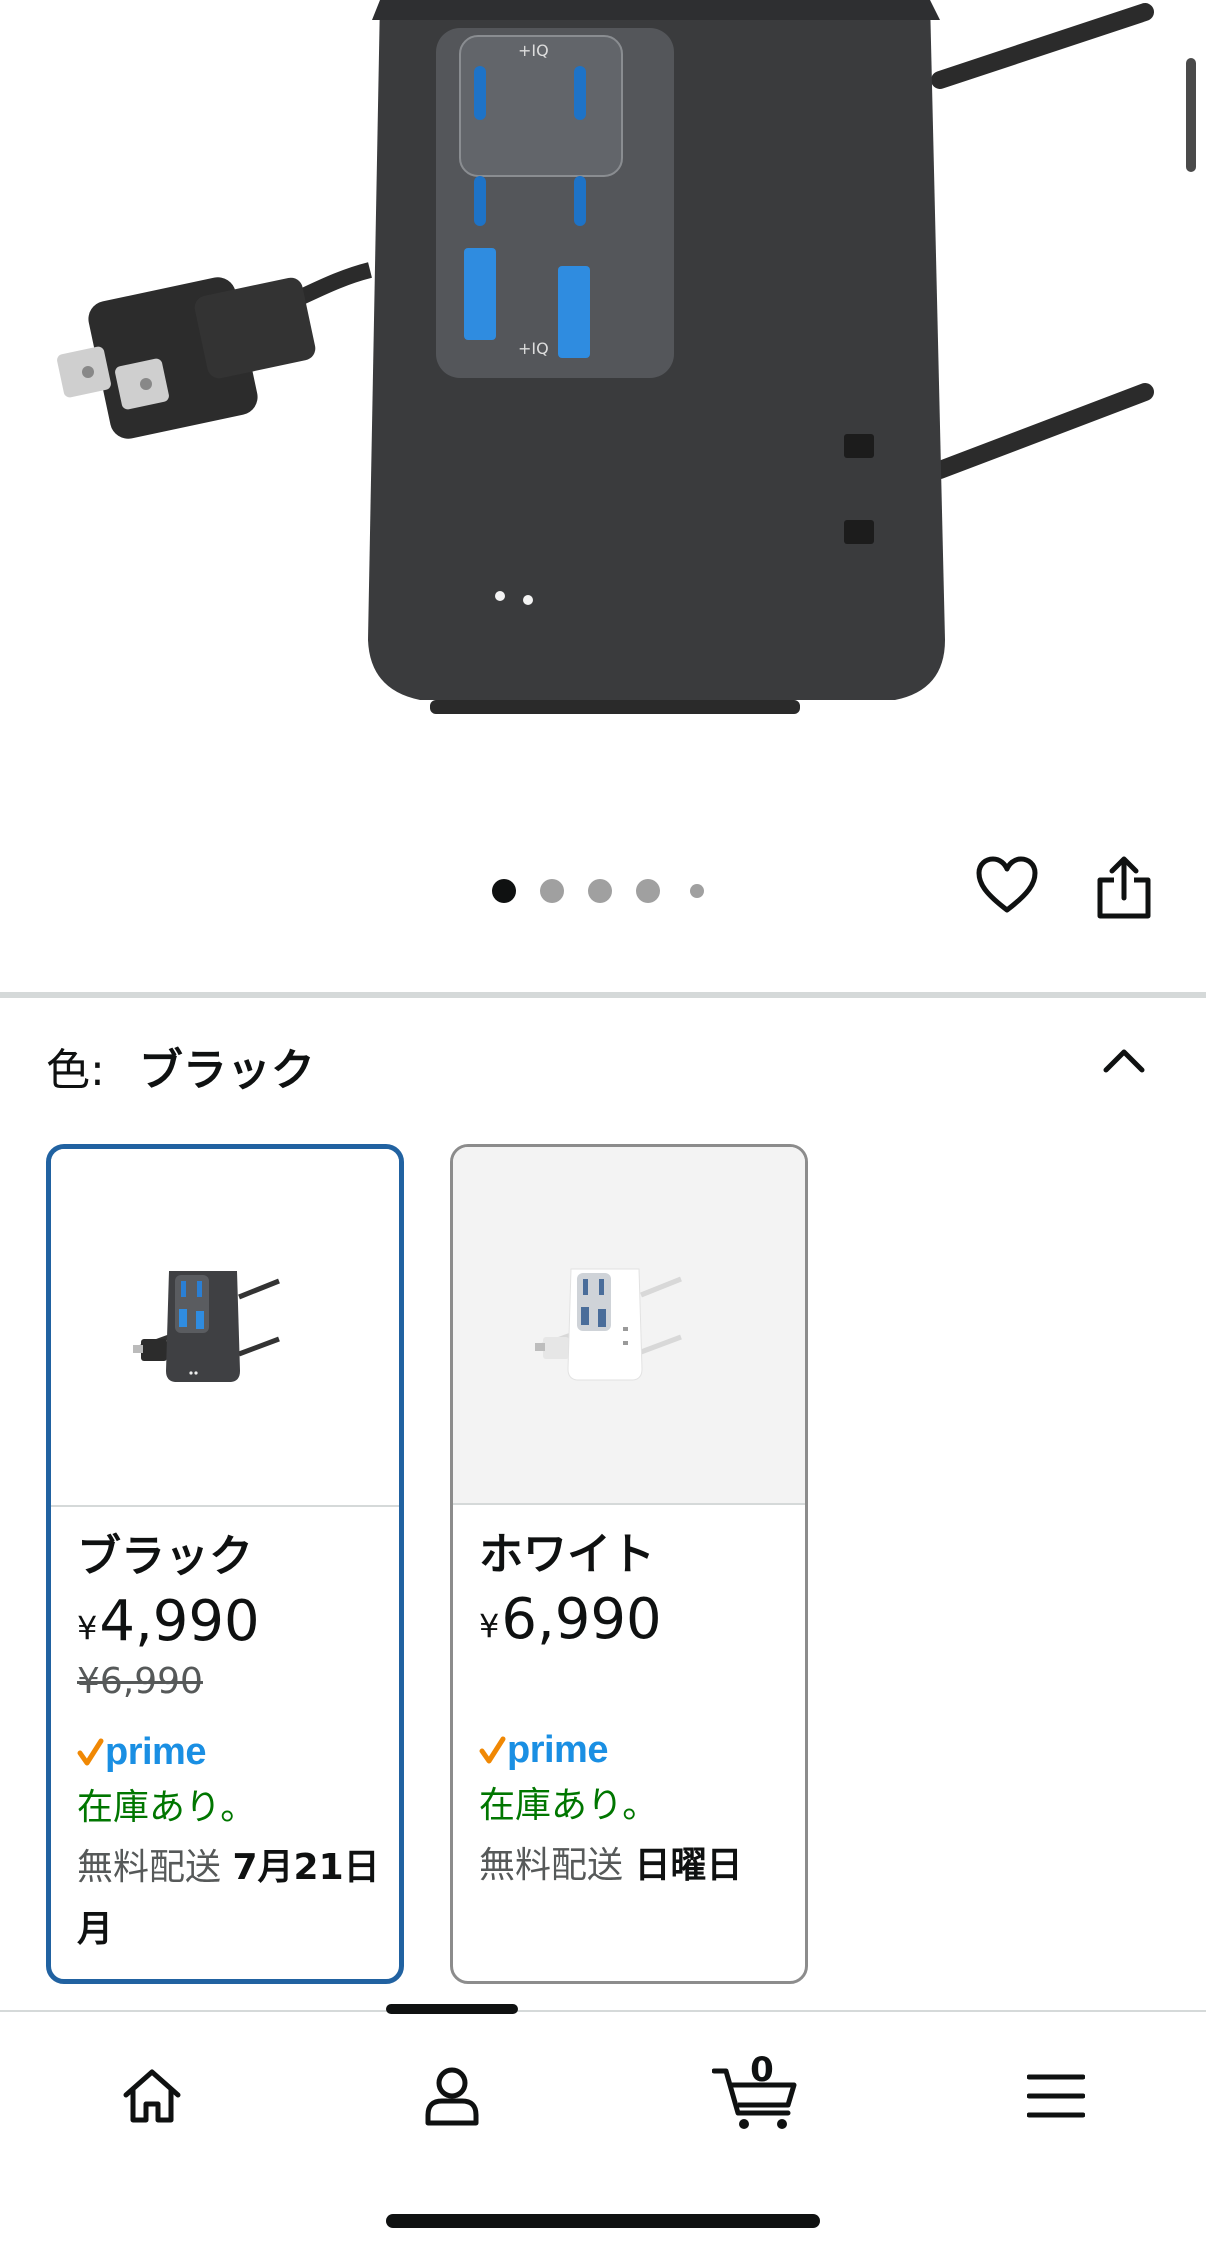  I want to click on color-selector-header: 色: ブラック, so click(180, 1066).